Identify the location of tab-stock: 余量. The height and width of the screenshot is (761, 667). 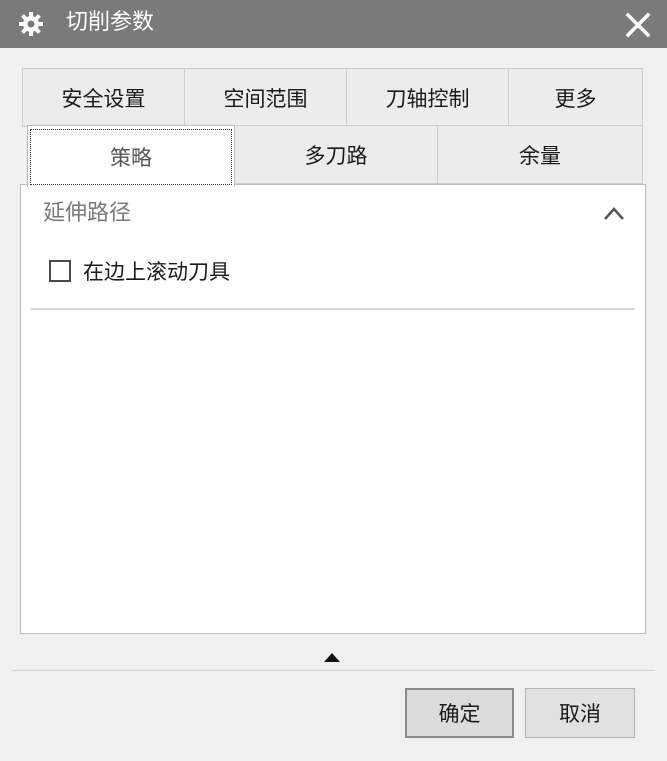
(540, 154).